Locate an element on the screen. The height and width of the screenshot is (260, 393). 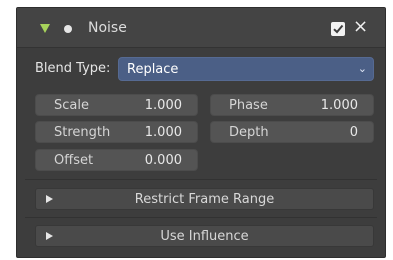
strength-label: Strength is located at coordinates (82, 132).